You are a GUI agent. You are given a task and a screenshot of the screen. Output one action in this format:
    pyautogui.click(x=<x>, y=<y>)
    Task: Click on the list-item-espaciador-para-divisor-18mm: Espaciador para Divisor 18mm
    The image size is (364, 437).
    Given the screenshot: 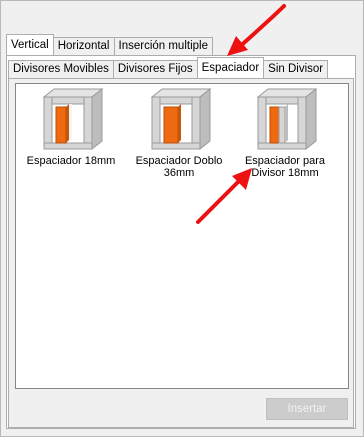 What is the action you would take?
    pyautogui.click(x=285, y=133)
    